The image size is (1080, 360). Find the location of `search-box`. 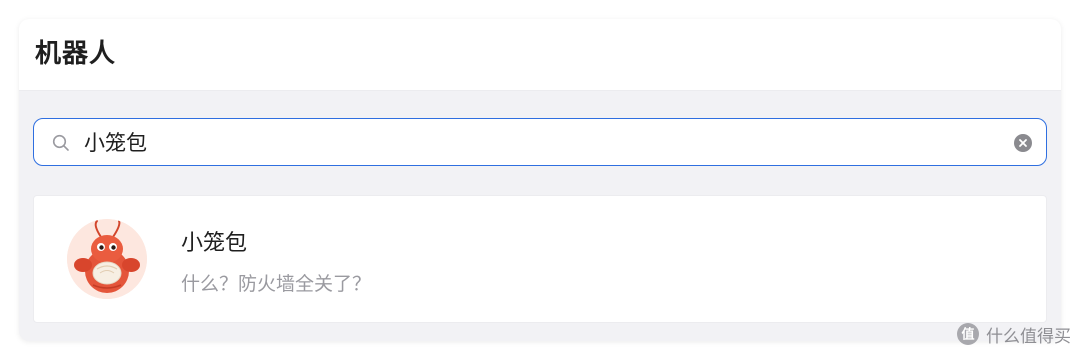

search-box is located at coordinates (540, 142).